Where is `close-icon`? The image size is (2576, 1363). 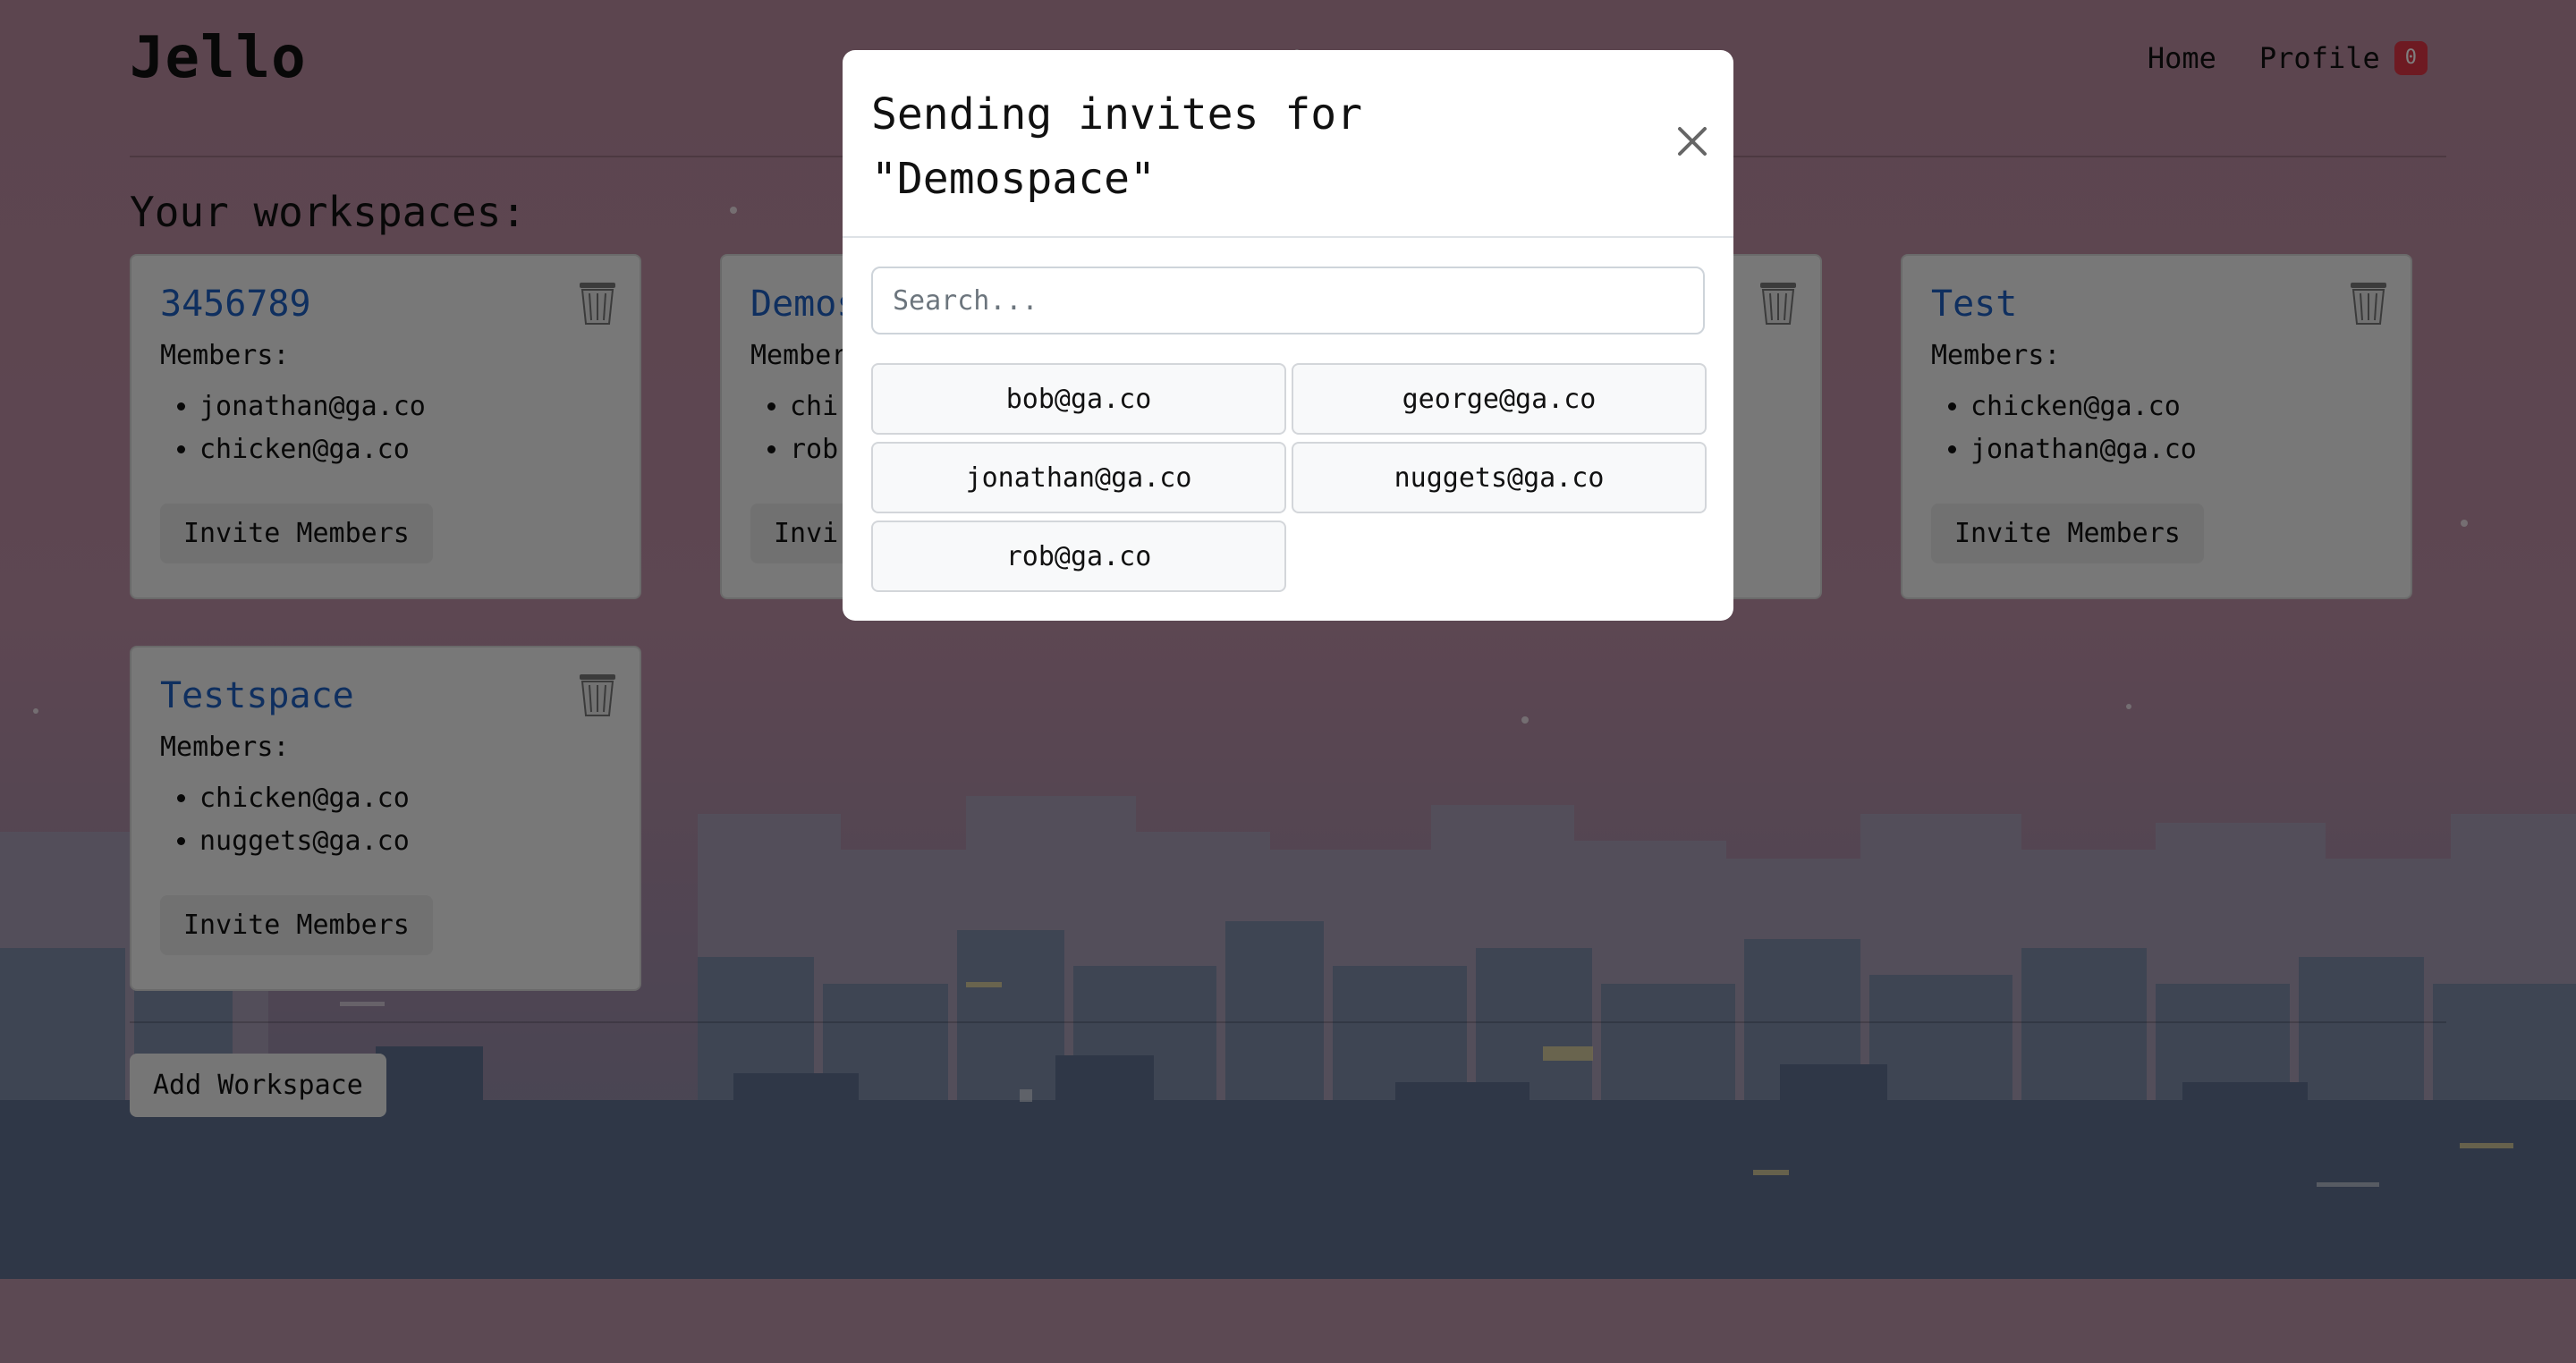 close-icon is located at coordinates (1692, 141).